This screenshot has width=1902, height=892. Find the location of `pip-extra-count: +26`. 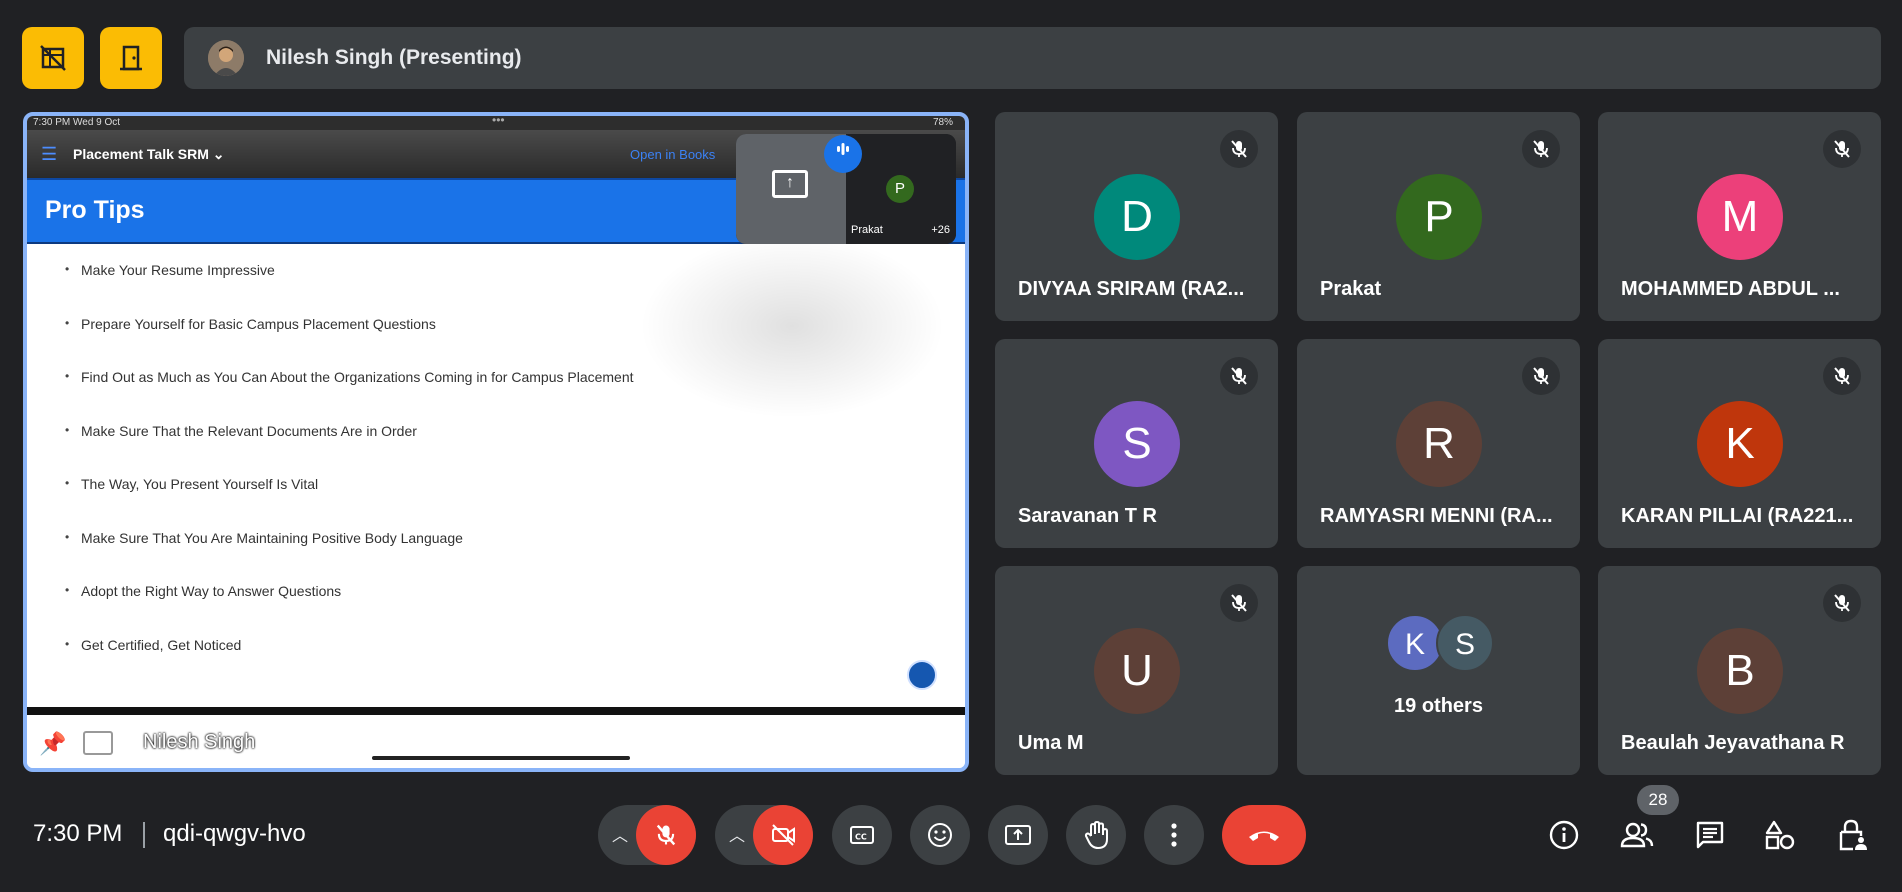

pip-extra-count: +26 is located at coordinates (940, 230).